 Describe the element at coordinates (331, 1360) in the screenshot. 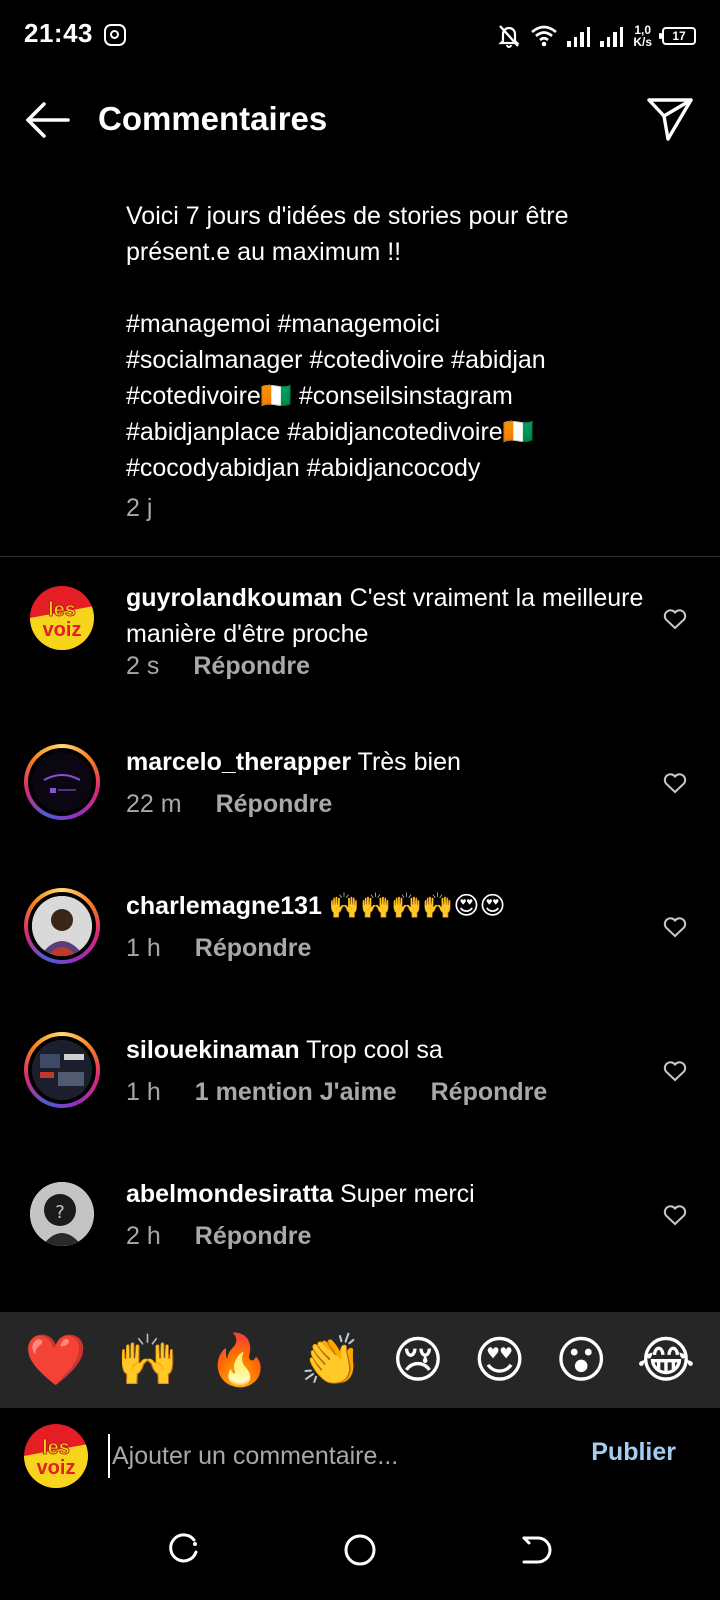

I see `emoji-clap-button: 👏` at that location.